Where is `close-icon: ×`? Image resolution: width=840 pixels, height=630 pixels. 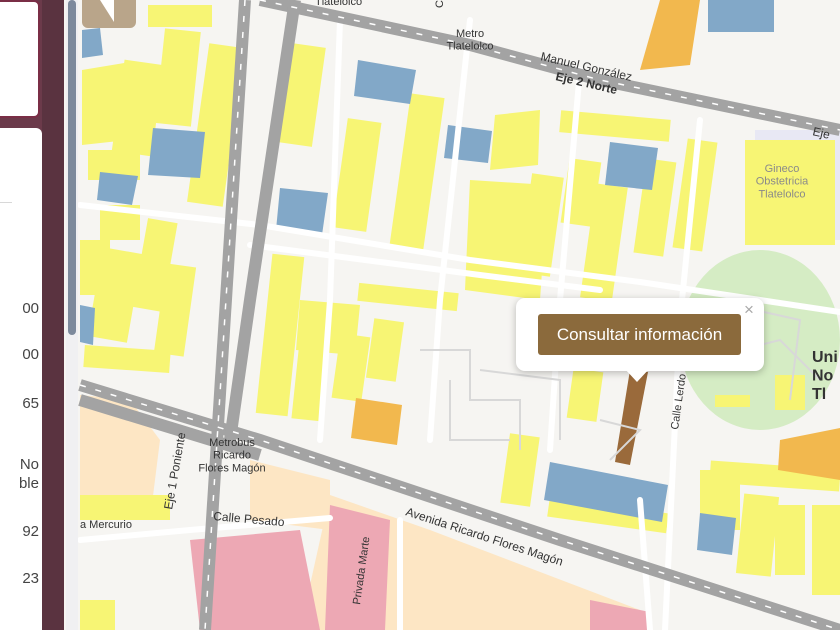 close-icon: × is located at coordinates (749, 310).